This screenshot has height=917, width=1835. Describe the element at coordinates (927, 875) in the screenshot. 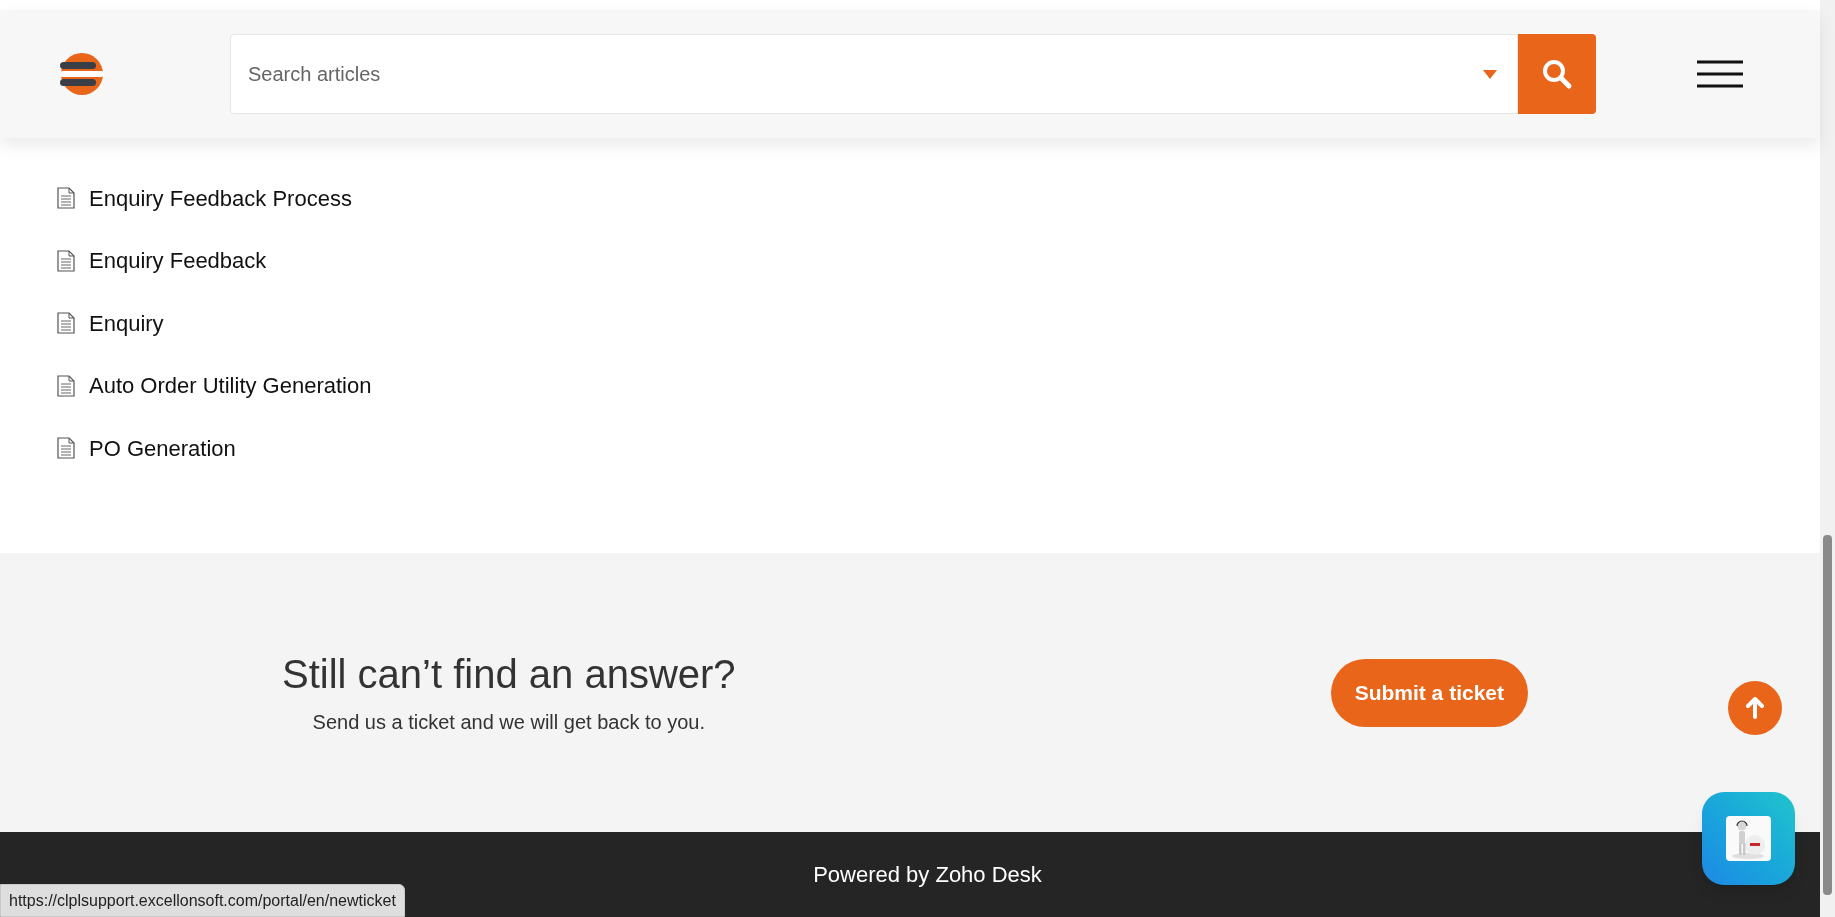

I see `footer-text: Powered by Zoho Desk` at that location.